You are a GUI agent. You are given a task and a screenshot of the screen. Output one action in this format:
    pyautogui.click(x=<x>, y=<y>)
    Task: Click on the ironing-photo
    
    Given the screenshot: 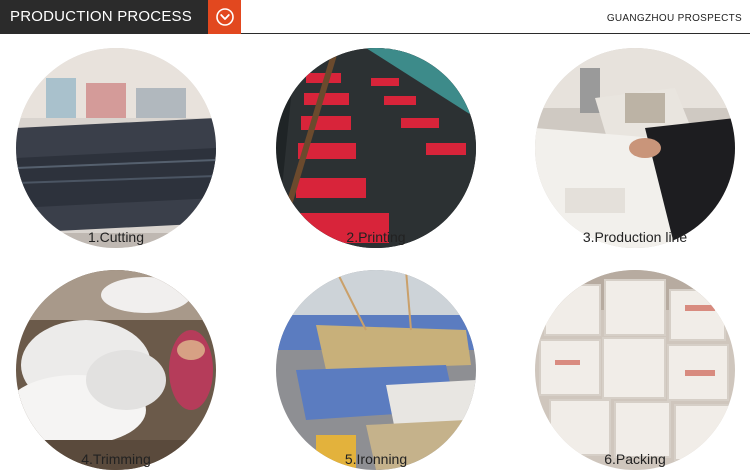 What is the action you would take?
    pyautogui.click(x=376, y=370)
    